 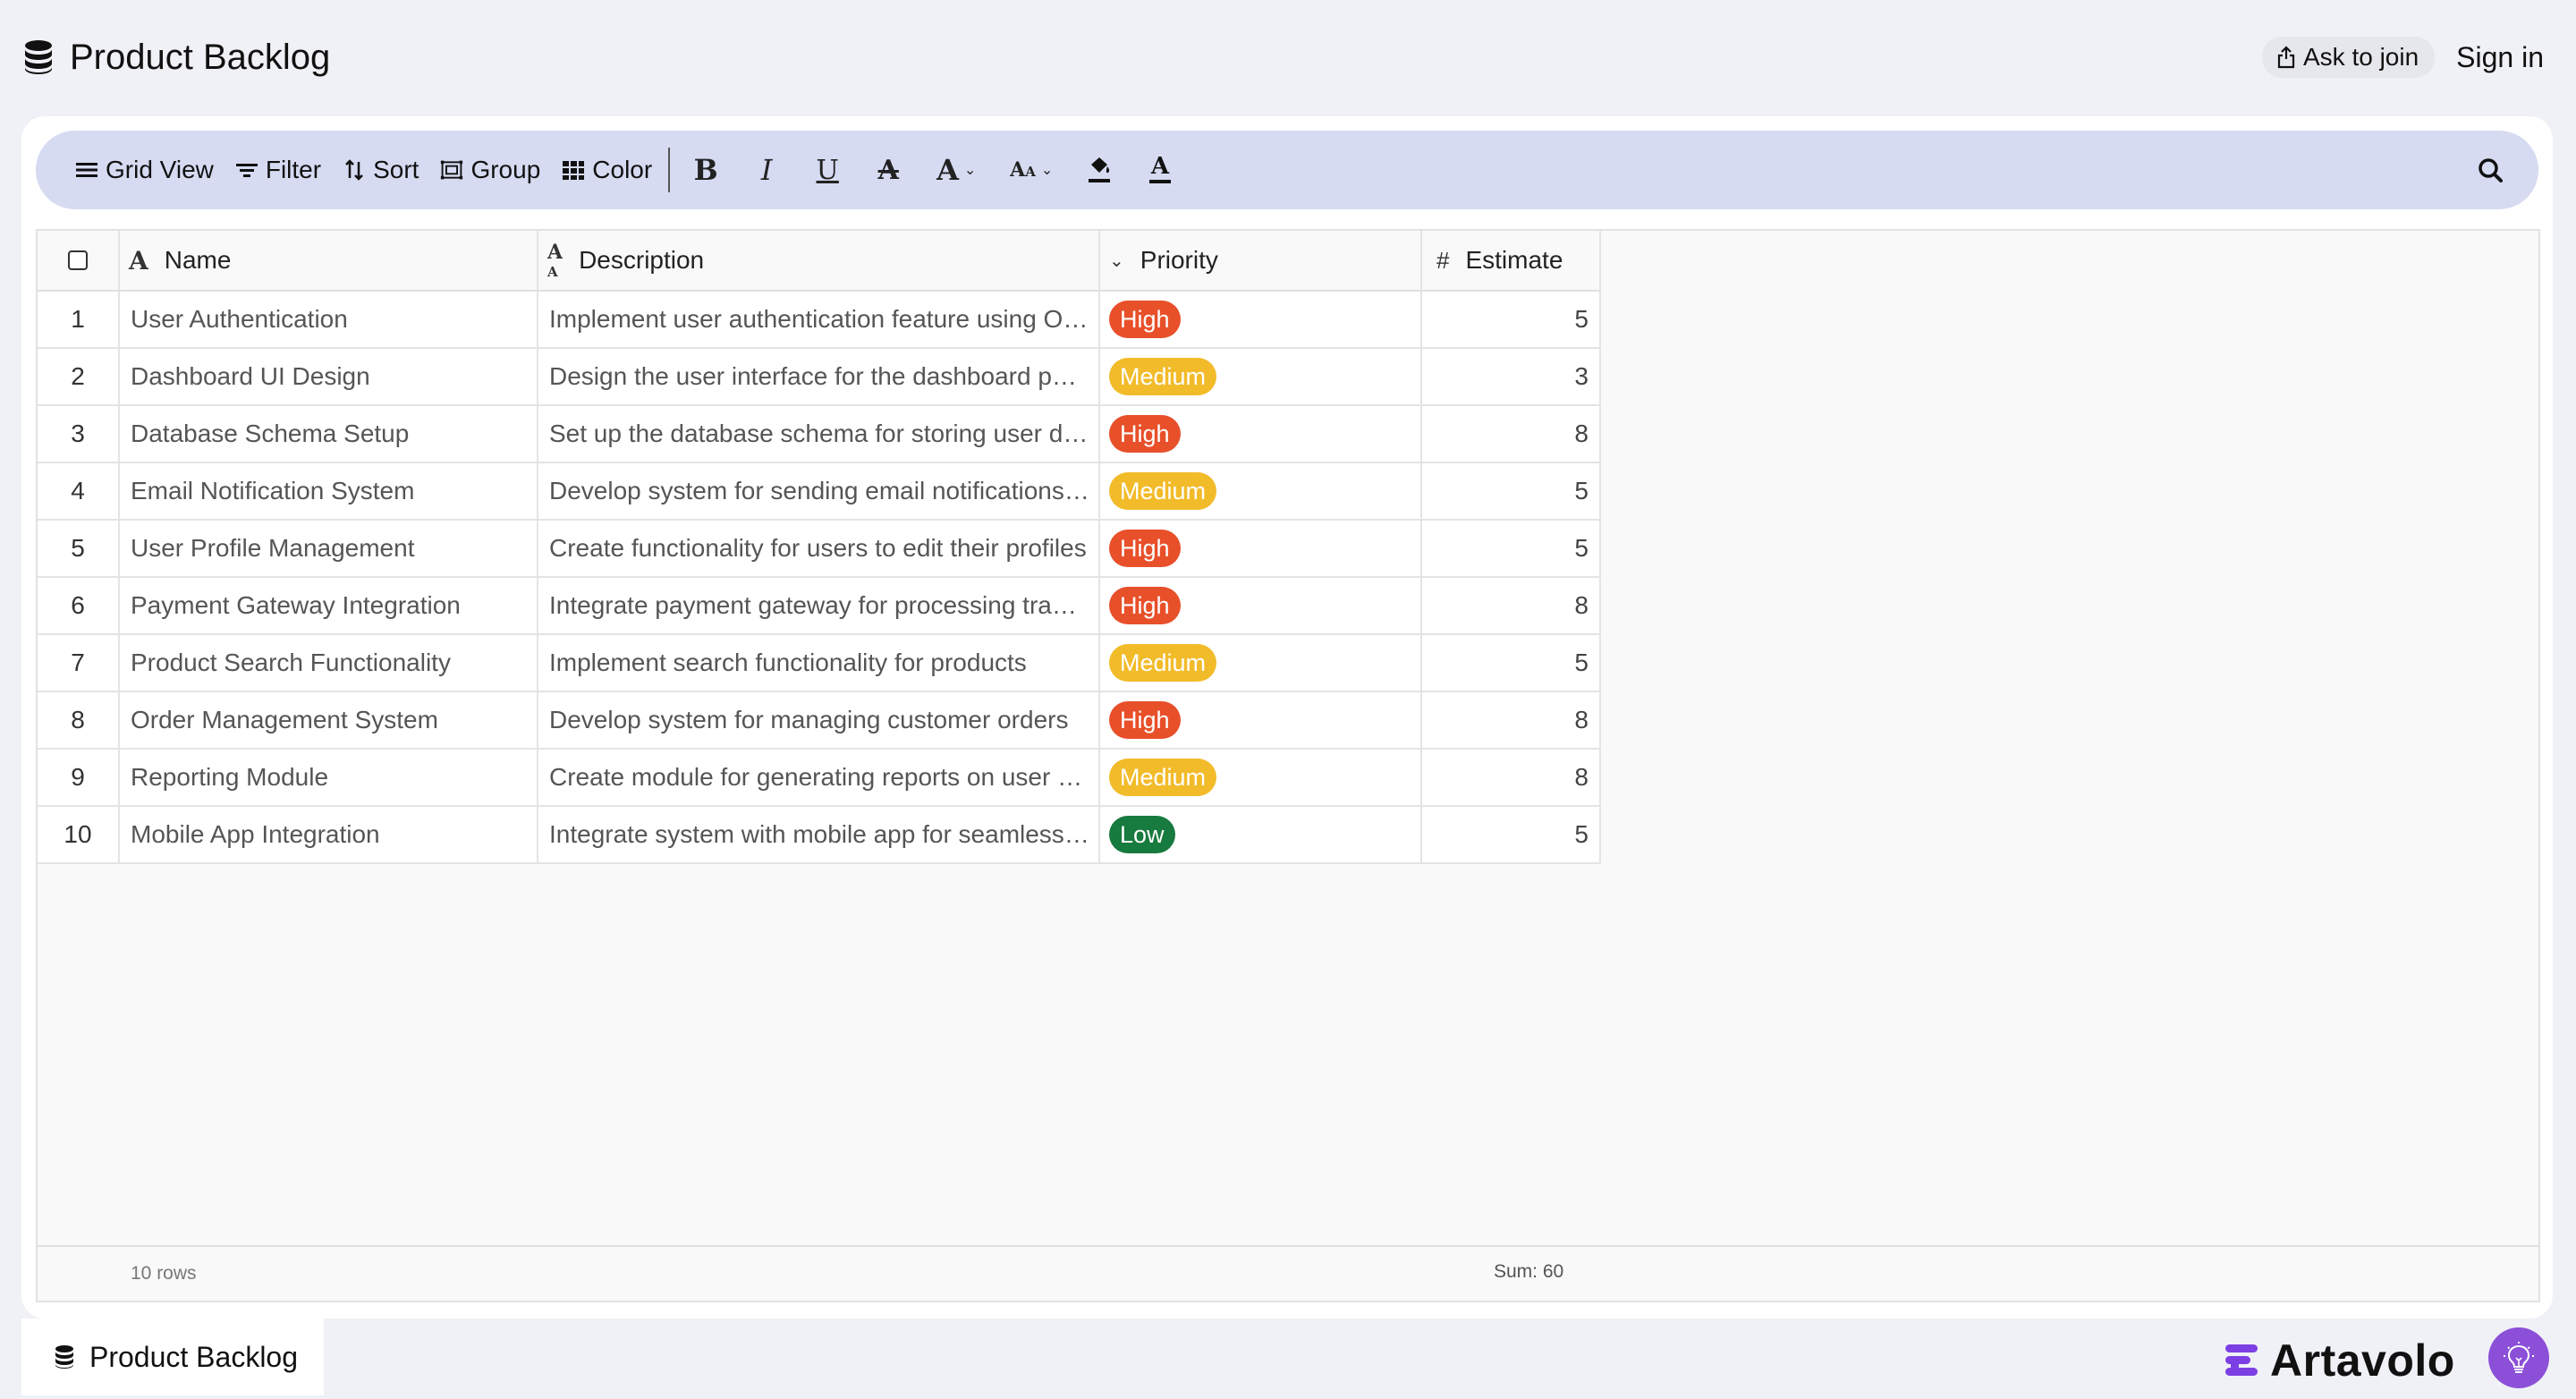 What do you see at coordinates (164, 1273) in the screenshot?
I see `row-count: 10 rows` at bounding box center [164, 1273].